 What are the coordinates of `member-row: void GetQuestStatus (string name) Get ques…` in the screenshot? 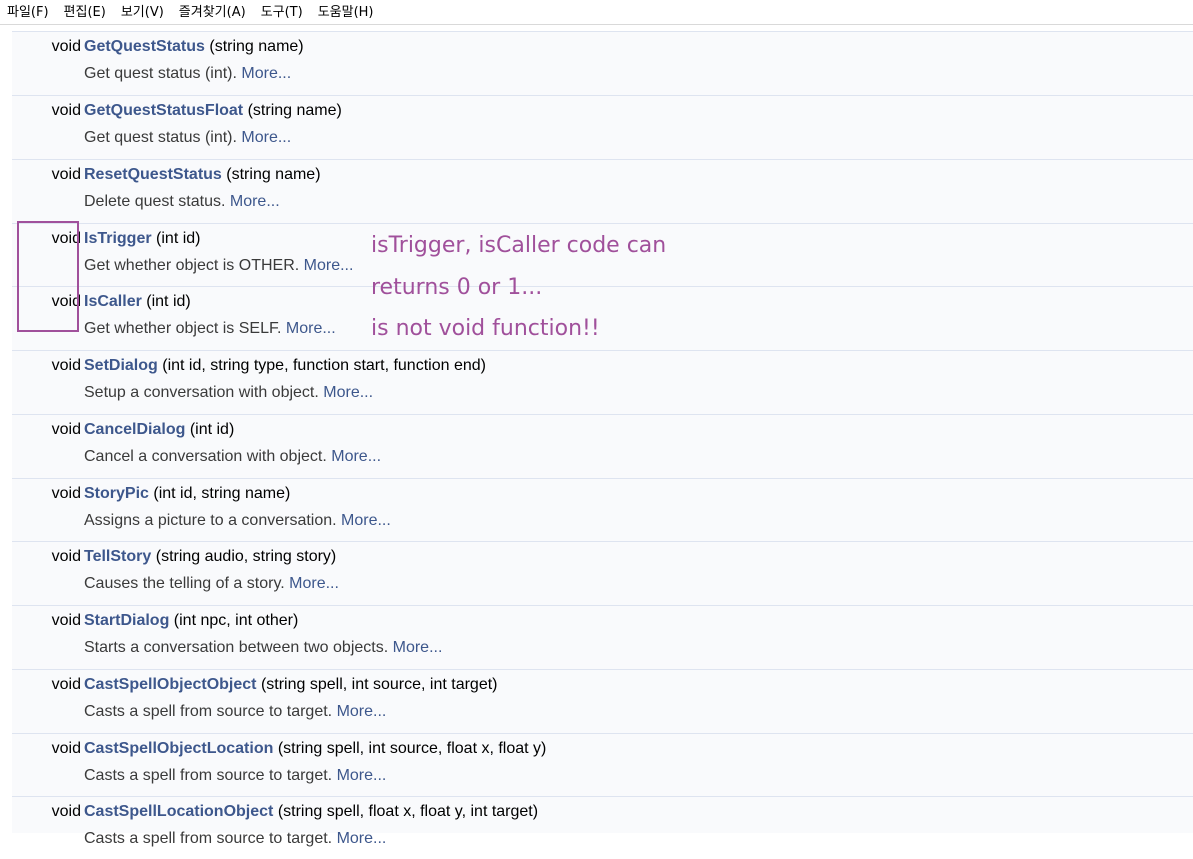 It's located at (602, 62).